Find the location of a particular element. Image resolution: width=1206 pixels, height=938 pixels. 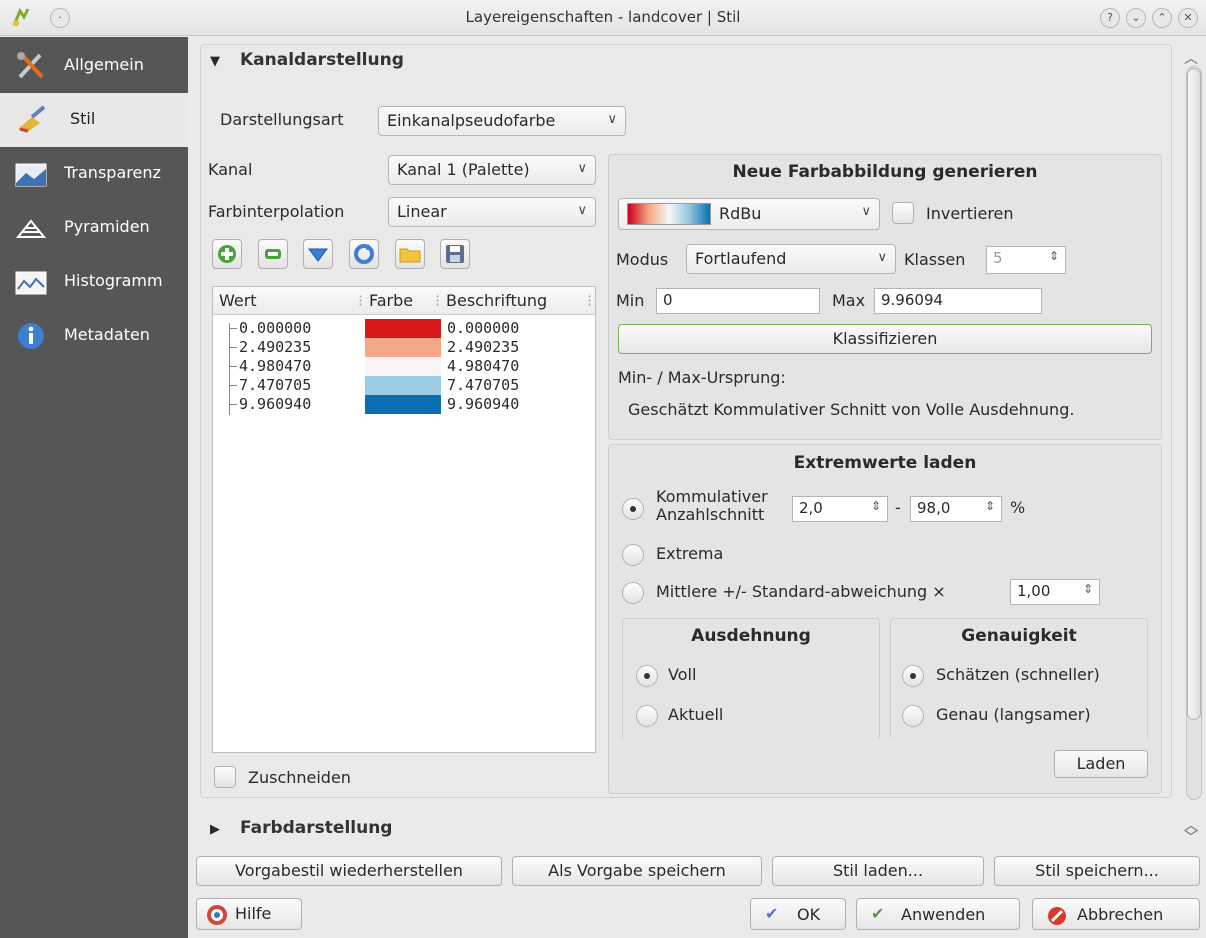

interpolation-combo: Linear ∨ is located at coordinates (492, 212).